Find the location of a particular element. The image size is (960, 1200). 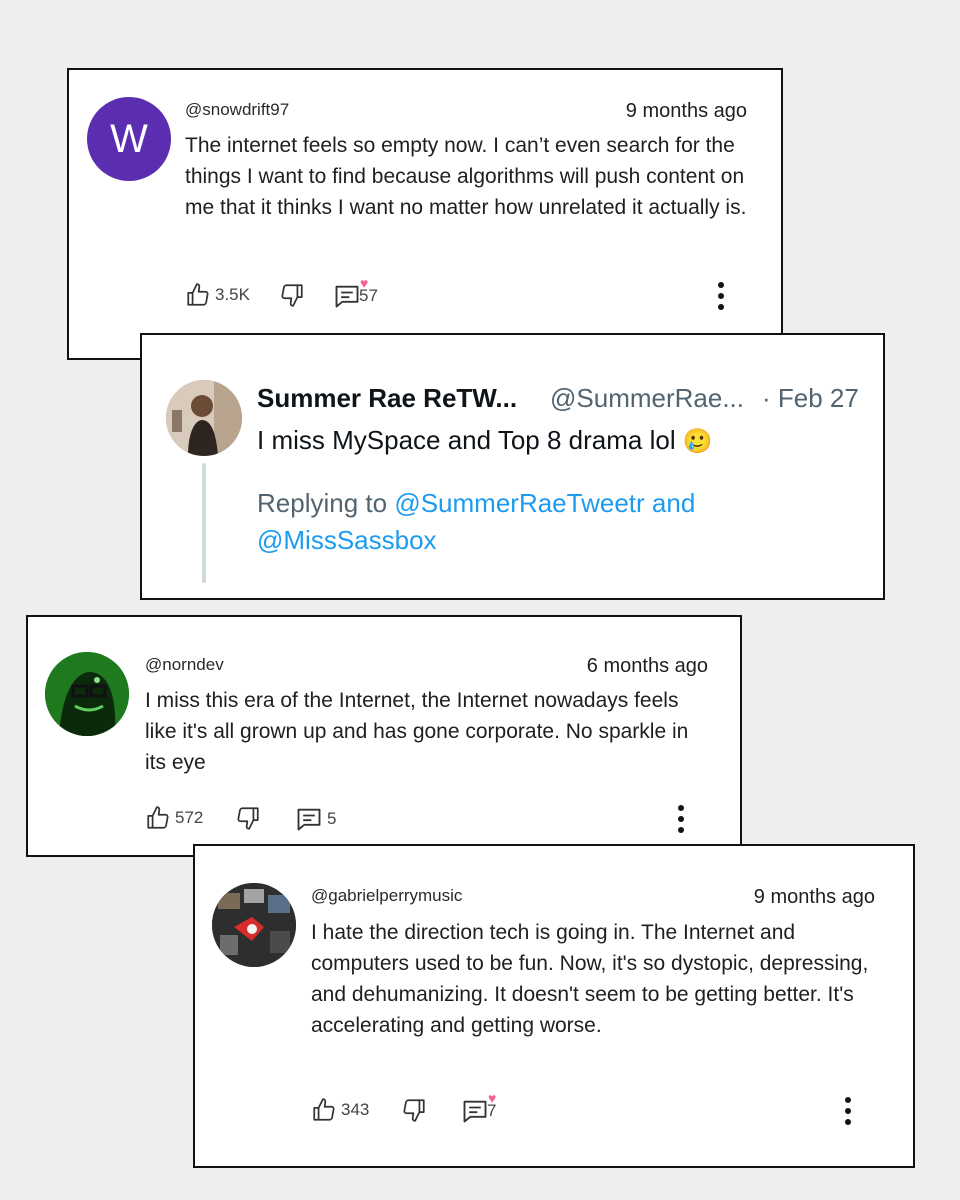

replying-to-label: Replying to is located at coordinates (322, 503).